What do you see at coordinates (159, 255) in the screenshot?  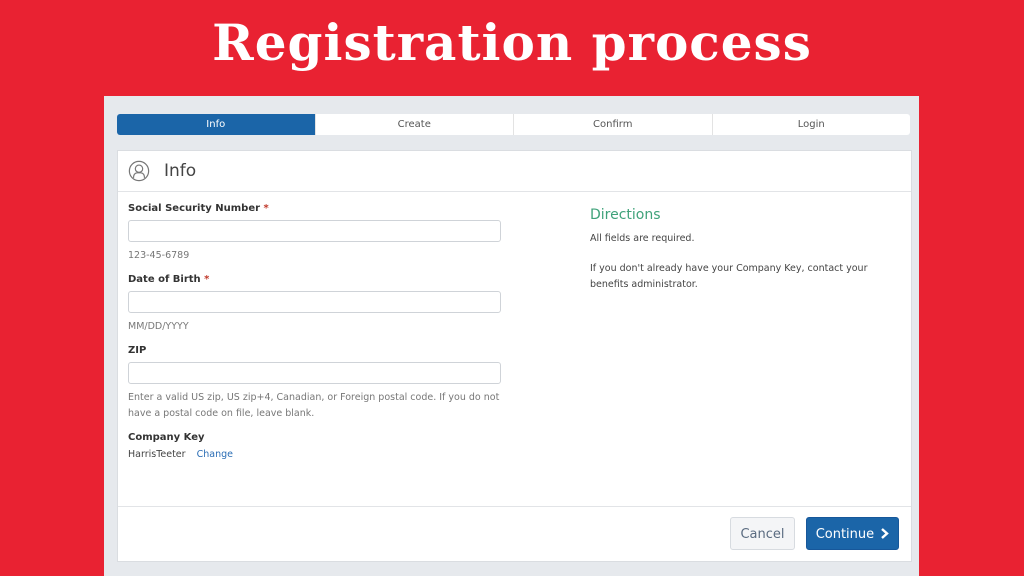 I see `ssn-hint: 123-45-6789` at bounding box center [159, 255].